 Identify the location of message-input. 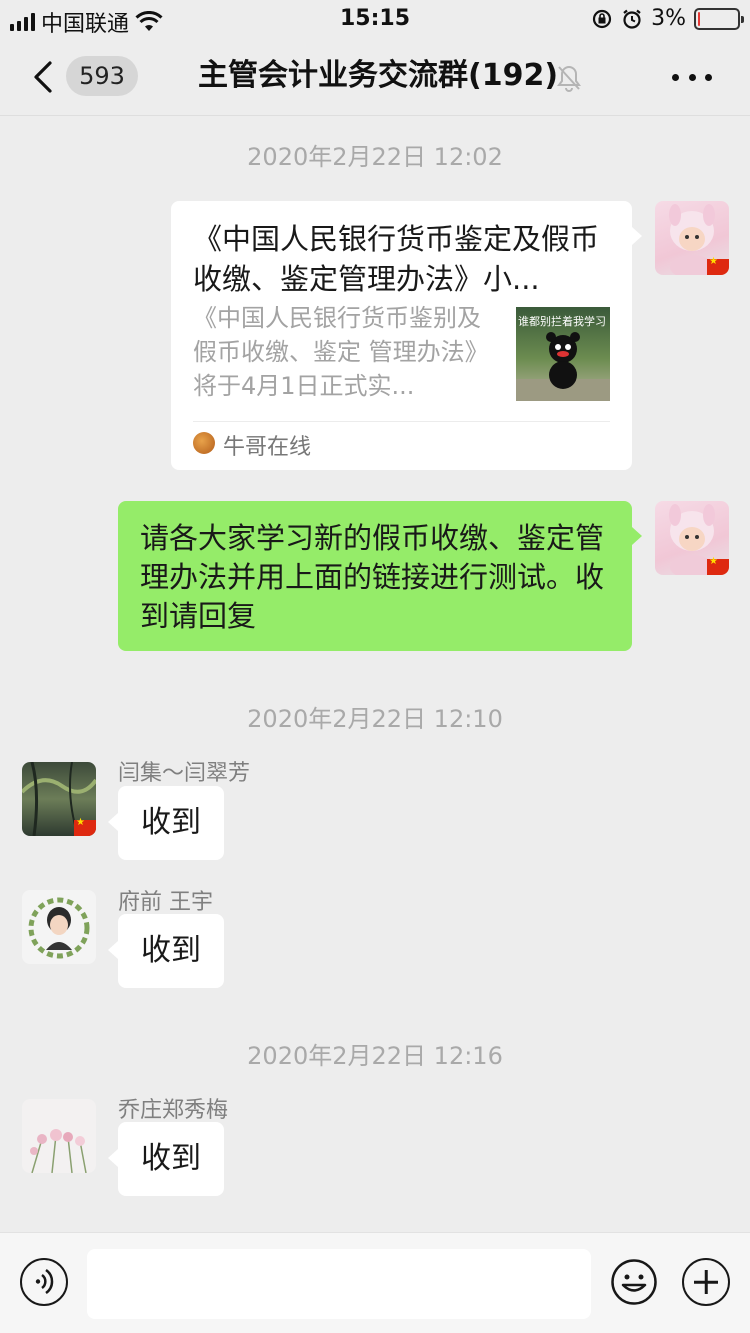
(339, 1284).